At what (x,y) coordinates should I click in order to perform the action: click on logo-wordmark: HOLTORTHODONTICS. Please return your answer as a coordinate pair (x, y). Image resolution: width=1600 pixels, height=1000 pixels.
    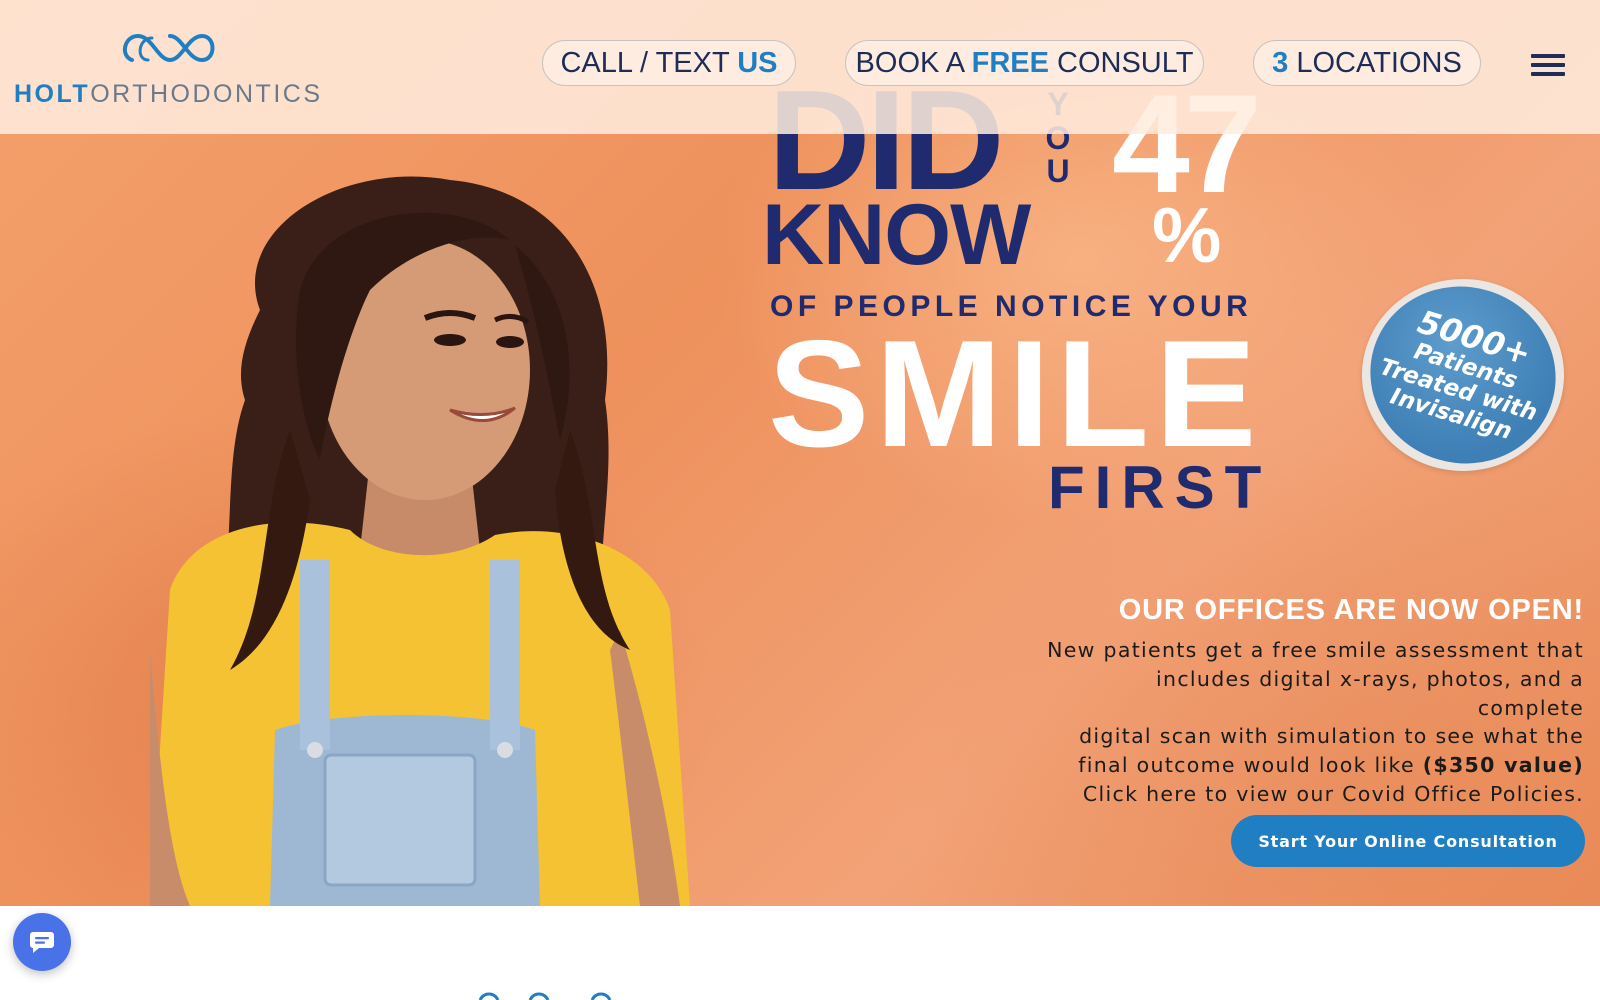
    Looking at the image, I should click on (168, 94).